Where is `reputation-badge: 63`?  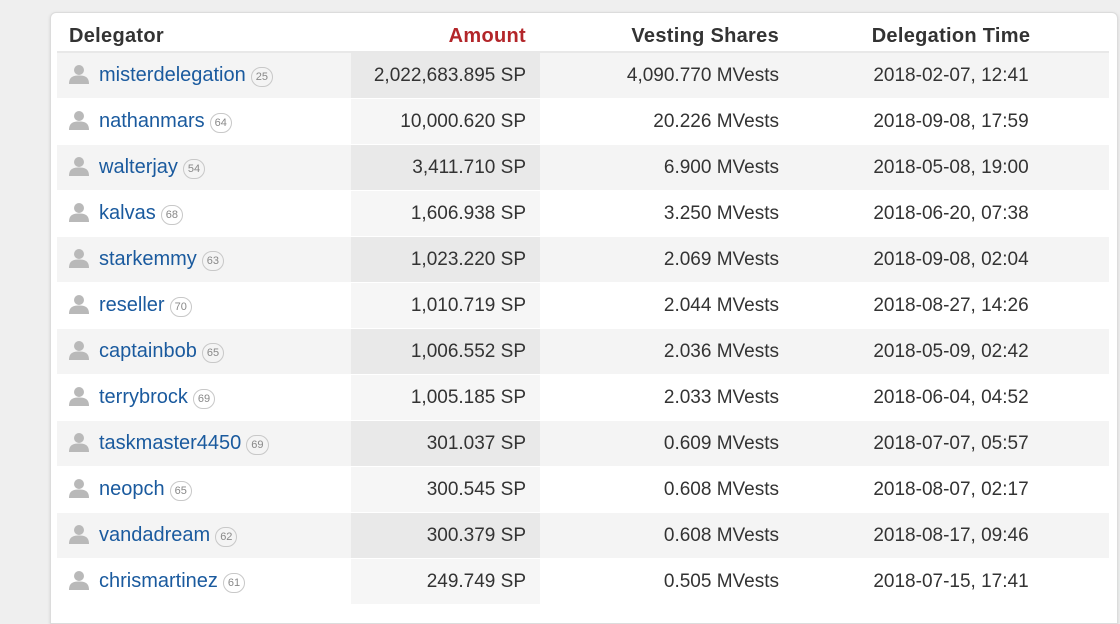
reputation-badge: 63 is located at coordinates (213, 260).